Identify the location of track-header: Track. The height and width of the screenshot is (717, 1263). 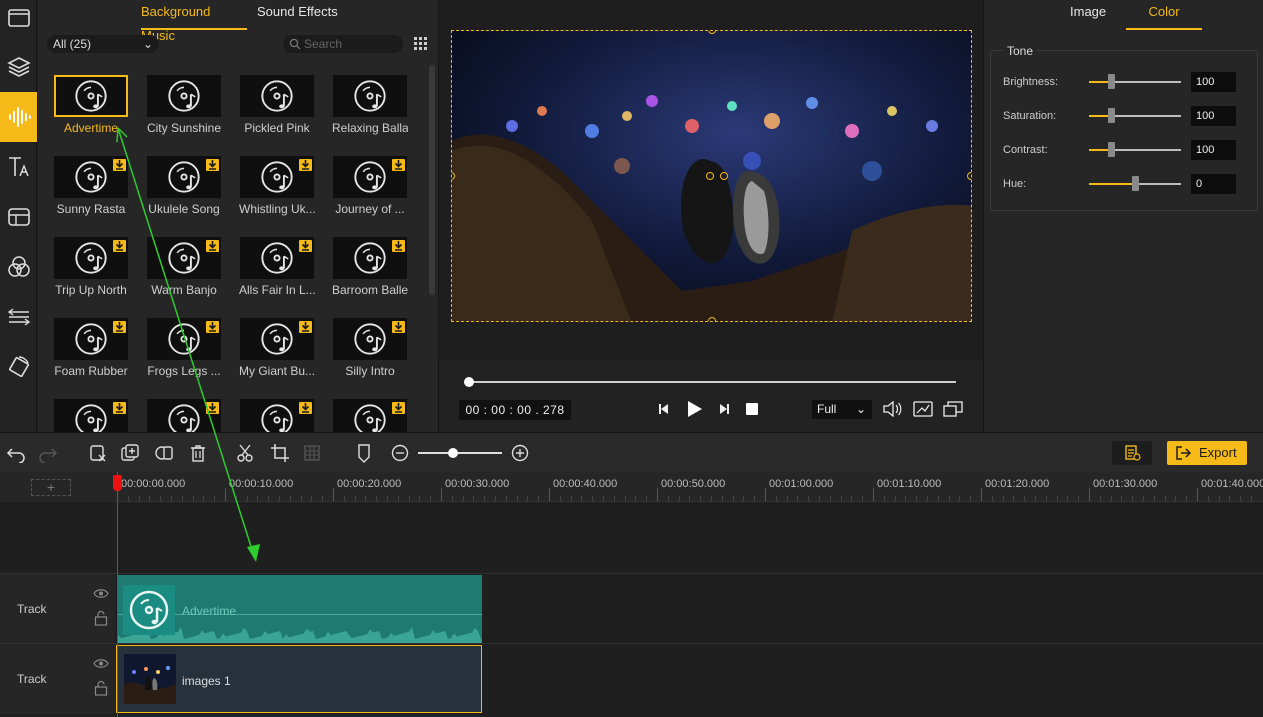
(57, 679).